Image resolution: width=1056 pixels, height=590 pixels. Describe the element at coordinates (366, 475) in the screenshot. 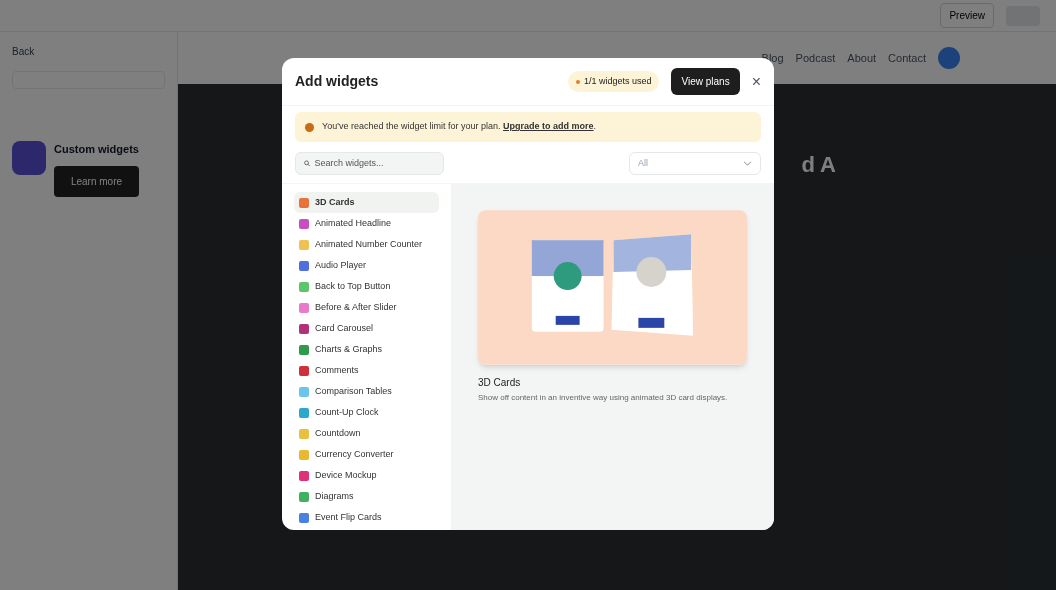

I see `widget-list-item: Device Mockup` at that location.